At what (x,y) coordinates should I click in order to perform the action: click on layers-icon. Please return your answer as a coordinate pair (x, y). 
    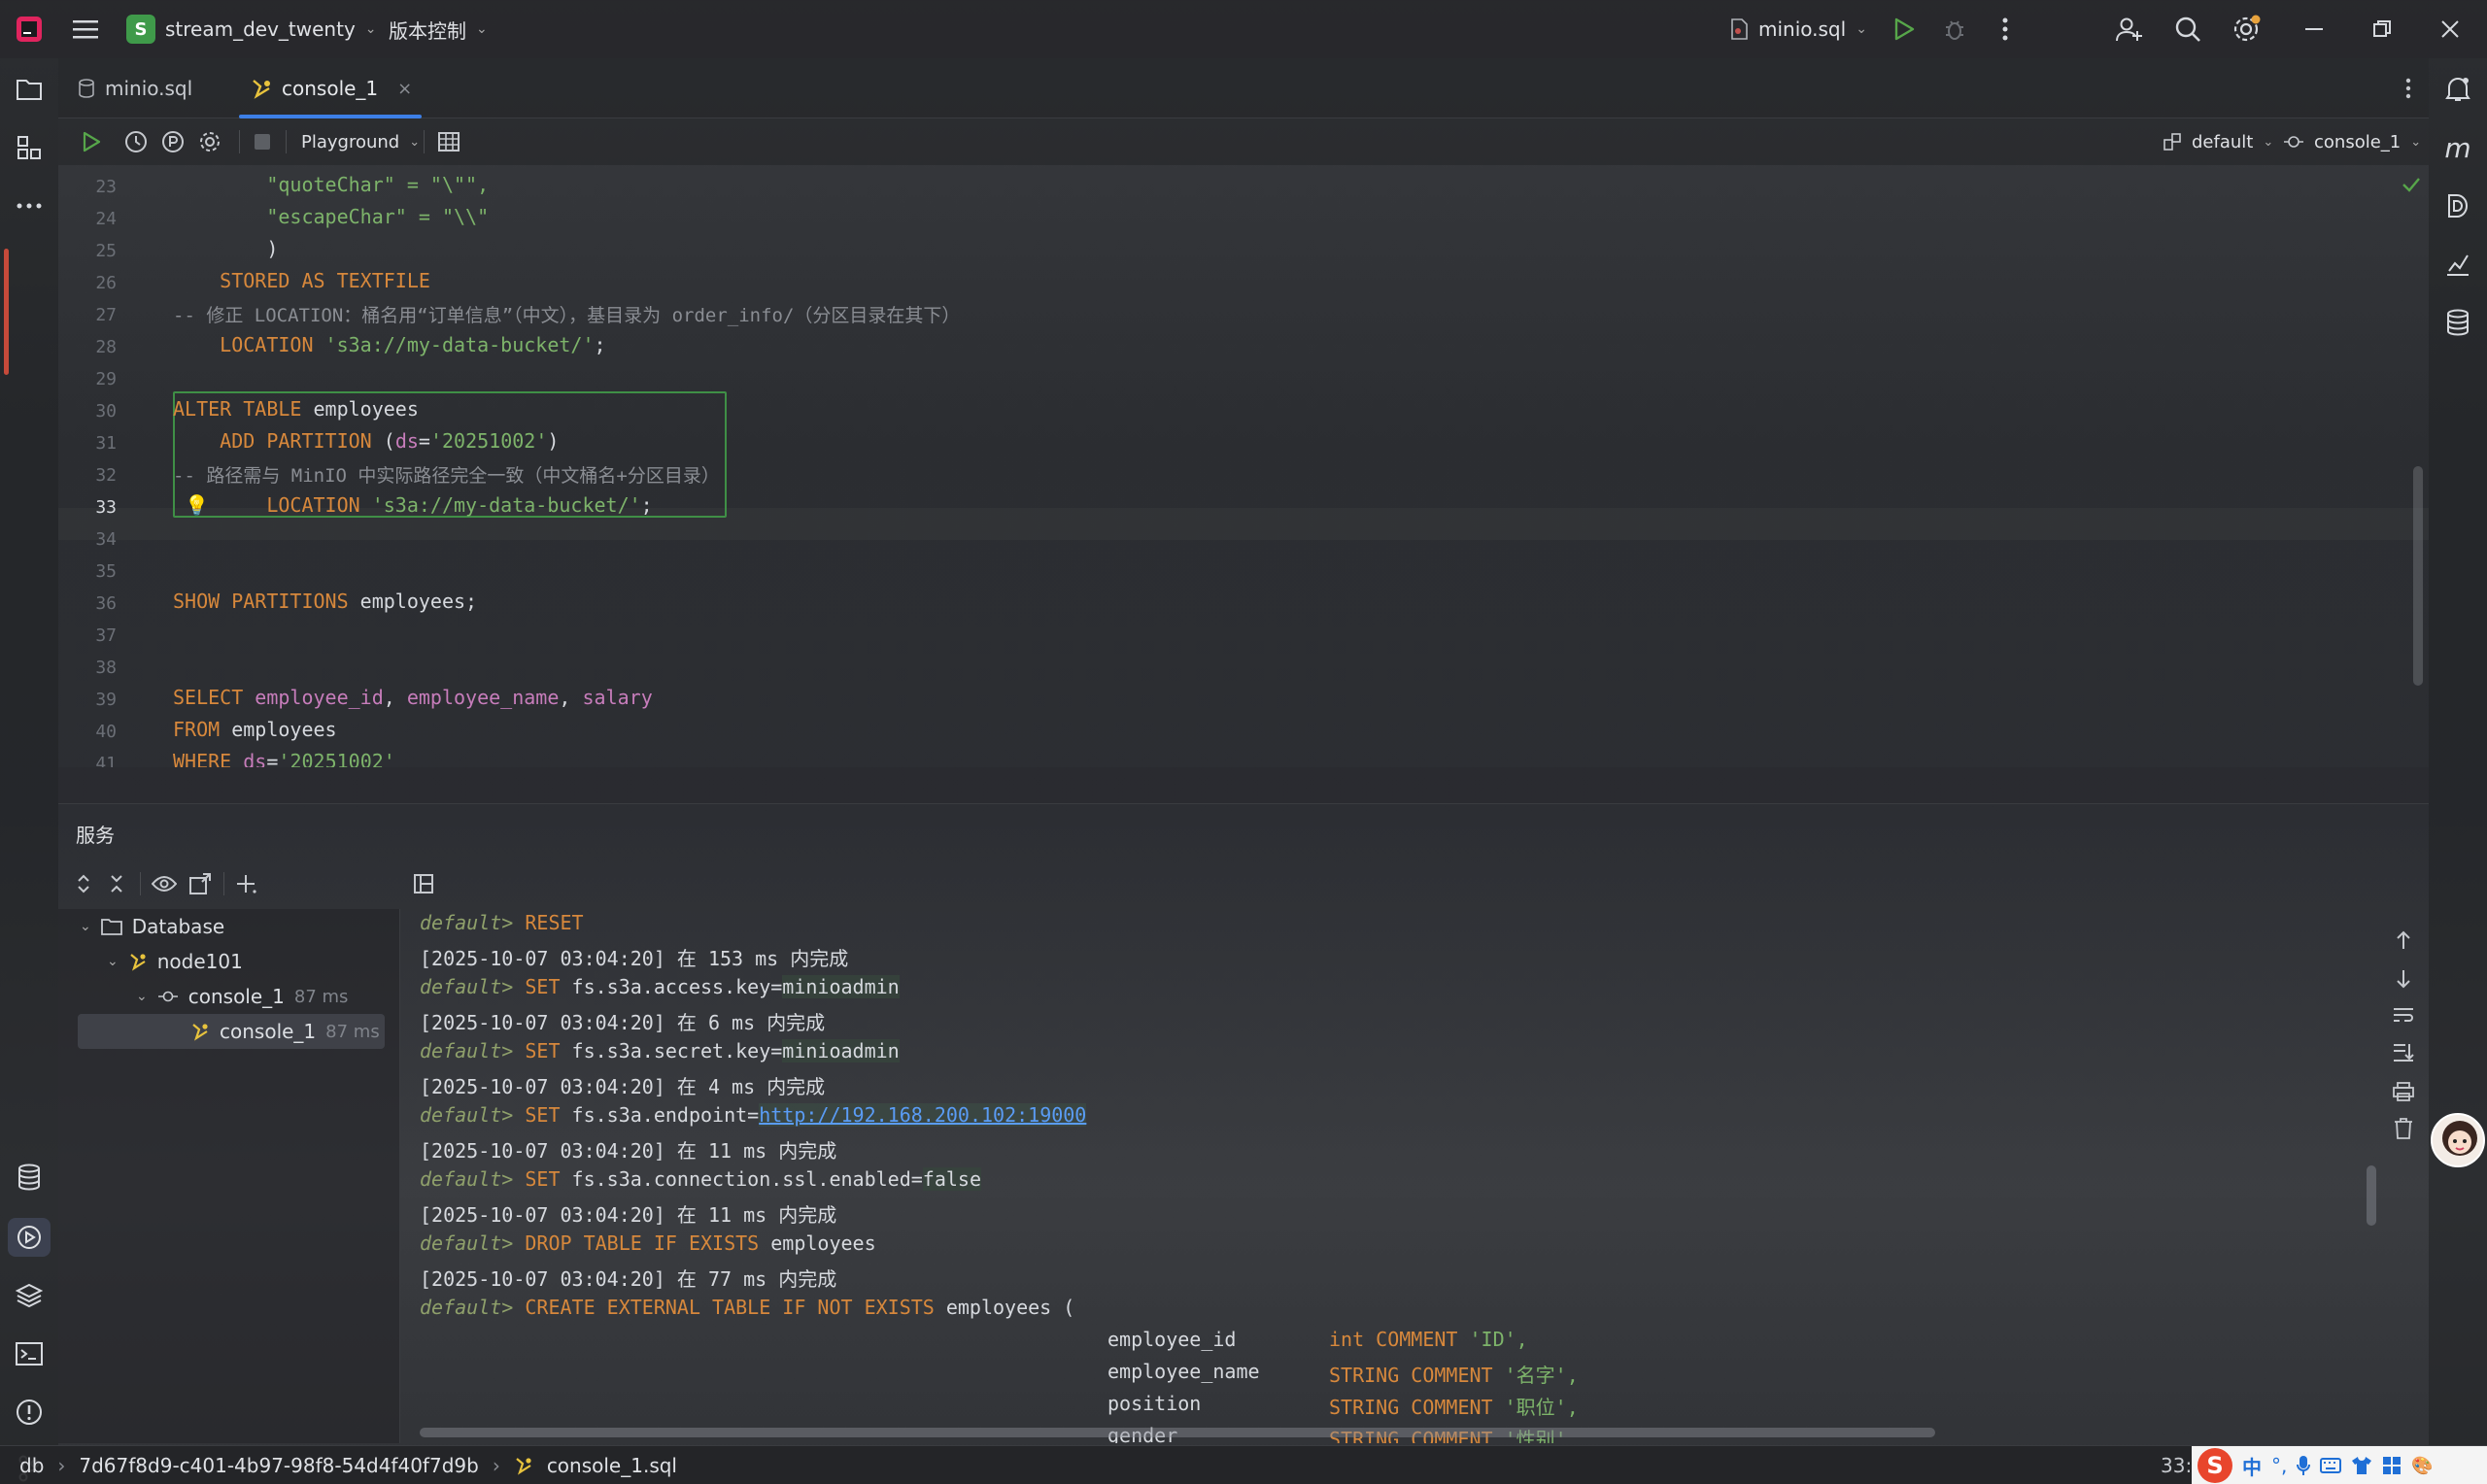
    Looking at the image, I should click on (29, 1295).